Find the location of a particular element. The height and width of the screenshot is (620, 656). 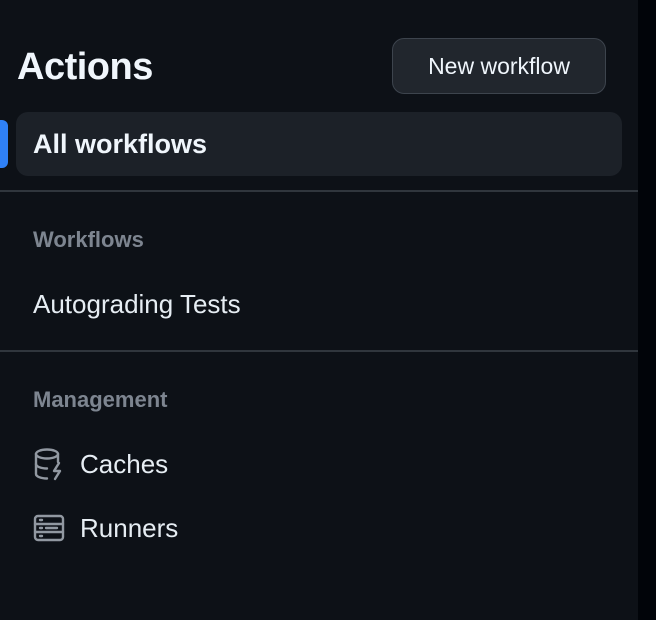

sidebar-item-label: Autograding Tests is located at coordinates (137, 303).